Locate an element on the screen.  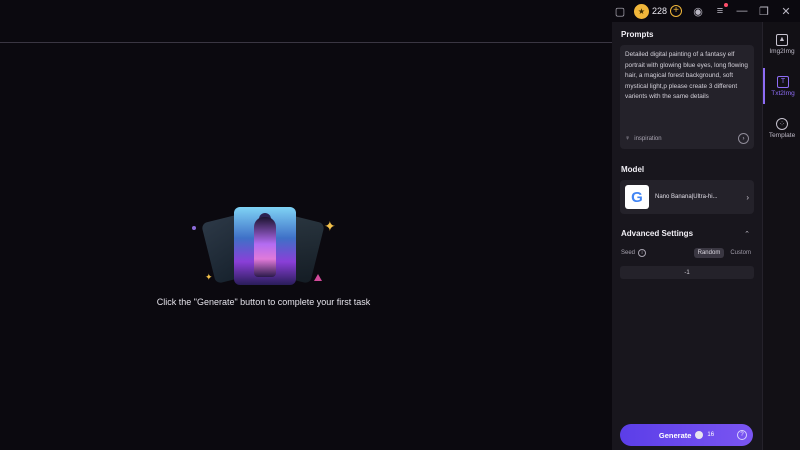
info-icon: i is located at coordinates (642, 253).